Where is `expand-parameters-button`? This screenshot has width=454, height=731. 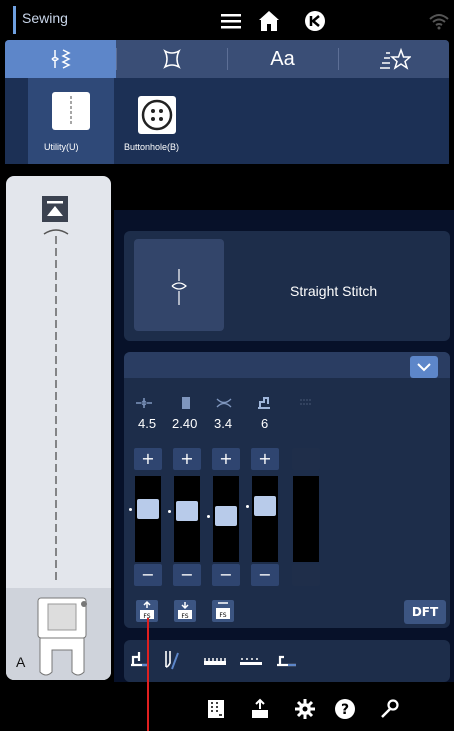 expand-parameters-button is located at coordinates (424, 367).